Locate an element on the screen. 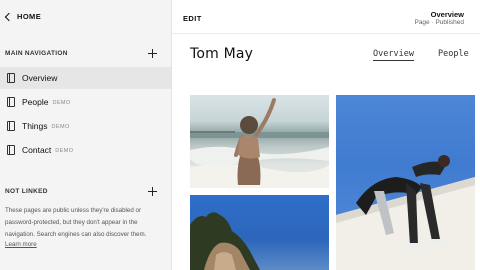 This screenshot has height=270, width=480. site-title: Tom May is located at coordinates (221, 54).